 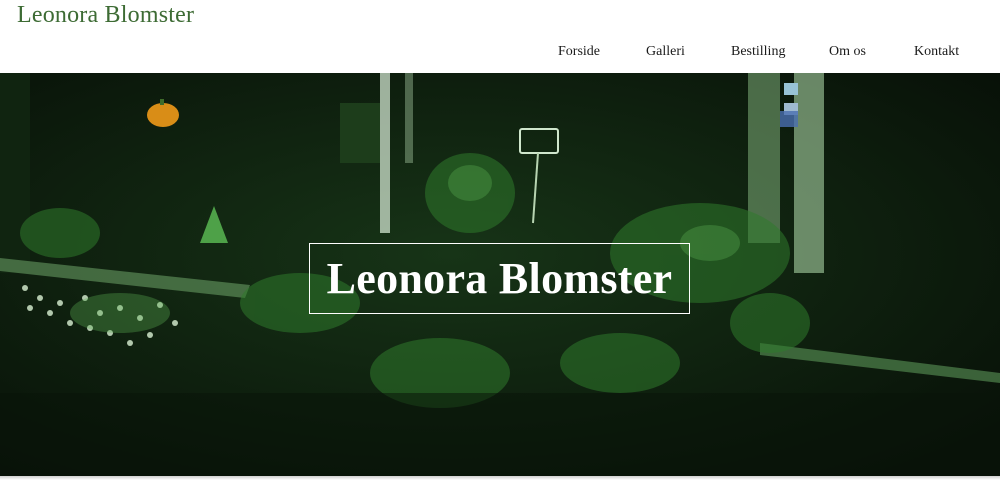 What do you see at coordinates (758, 52) in the screenshot?
I see `nav-item-bestilling: Bestilling` at bounding box center [758, 52].